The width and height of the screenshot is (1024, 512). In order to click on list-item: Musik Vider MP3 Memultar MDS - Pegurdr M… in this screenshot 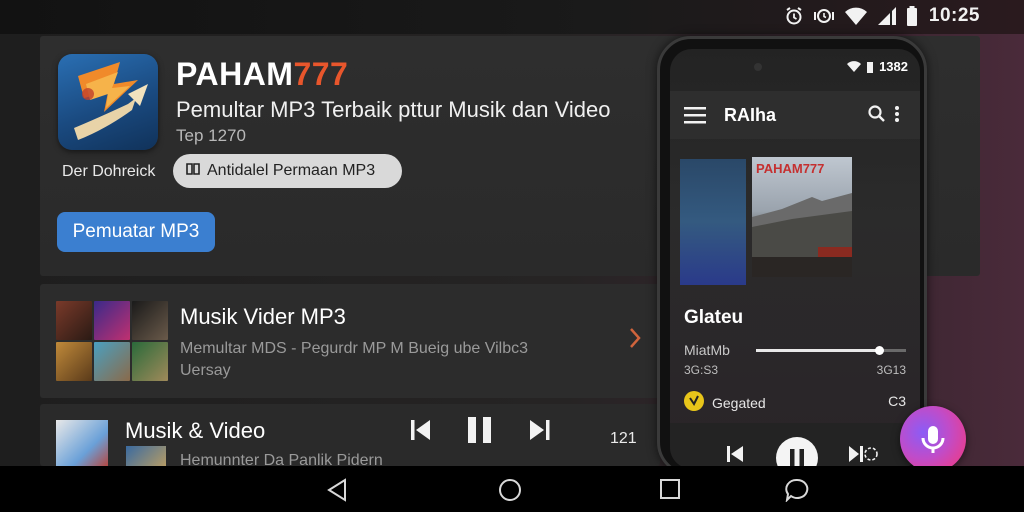, I will do `click(350, 341)`.